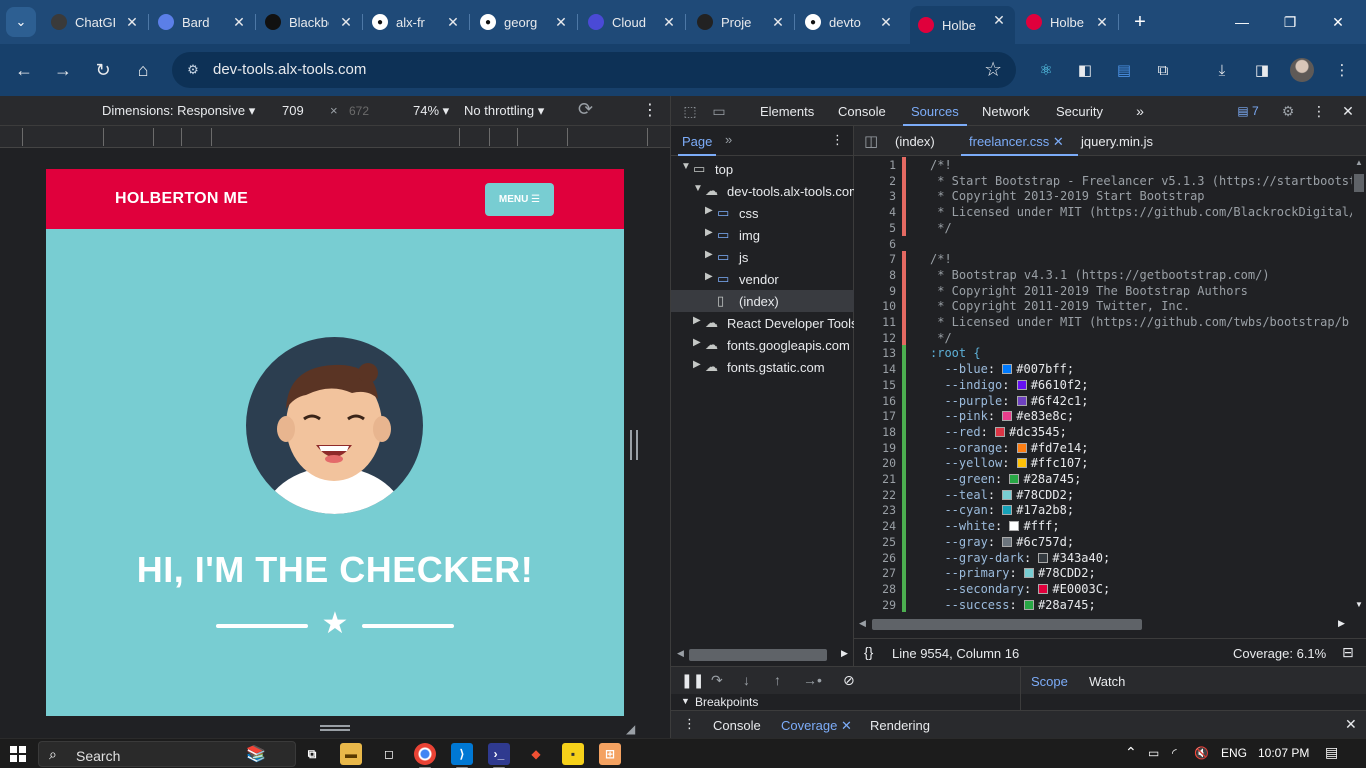 The height and width of the screenshot is (768, 1366). What do you see at coordinates (1319, 111) in the screenshot?
I see `devtools-more-icon: ⋮` at bounding box center [1319, 111].